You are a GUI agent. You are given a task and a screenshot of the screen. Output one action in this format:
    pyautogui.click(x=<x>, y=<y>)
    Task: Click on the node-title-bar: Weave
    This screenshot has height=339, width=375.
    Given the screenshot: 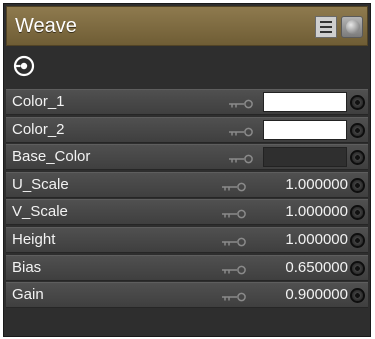 What is the action you would take?
    pyautogui.click(x=187, y=26)
    